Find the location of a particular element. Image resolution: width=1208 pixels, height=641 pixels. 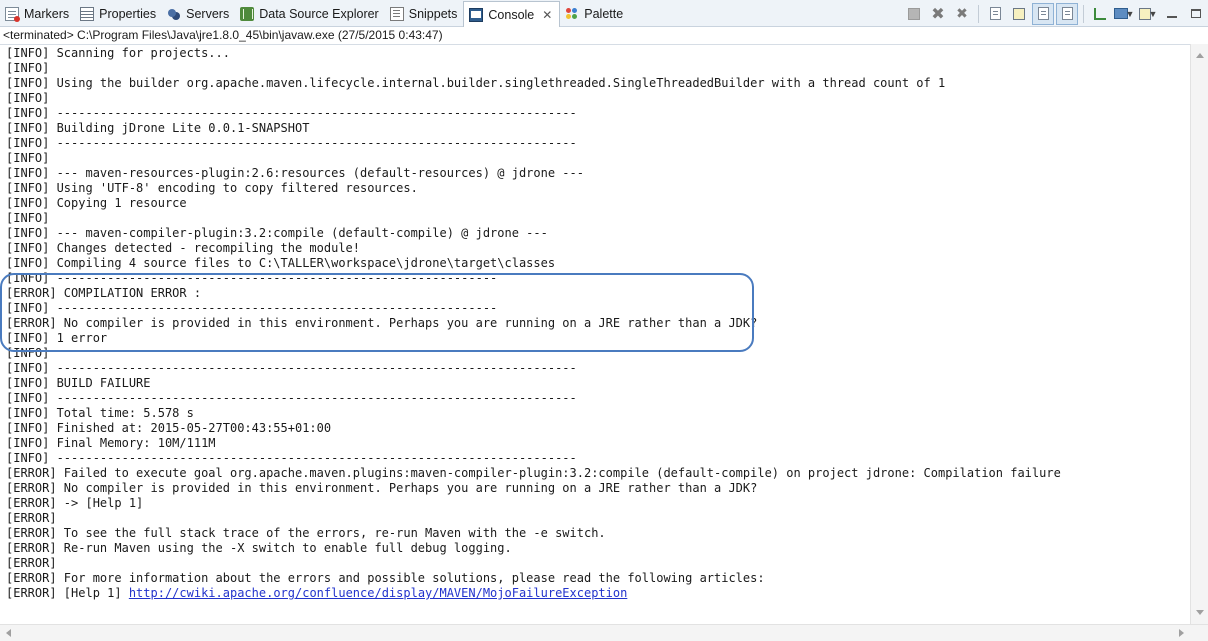

properties-icon is located at coordinates (87, 13).